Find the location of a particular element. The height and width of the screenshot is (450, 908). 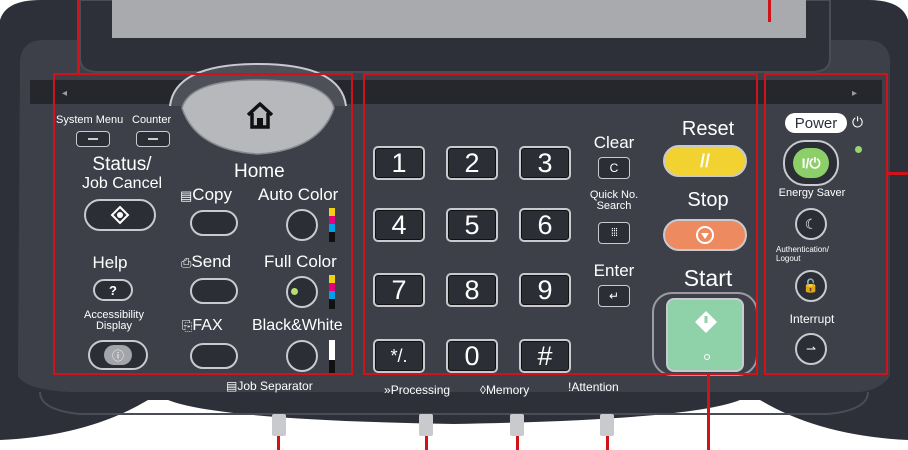

callout-line-job-separator is located at coordinates (278, 443).